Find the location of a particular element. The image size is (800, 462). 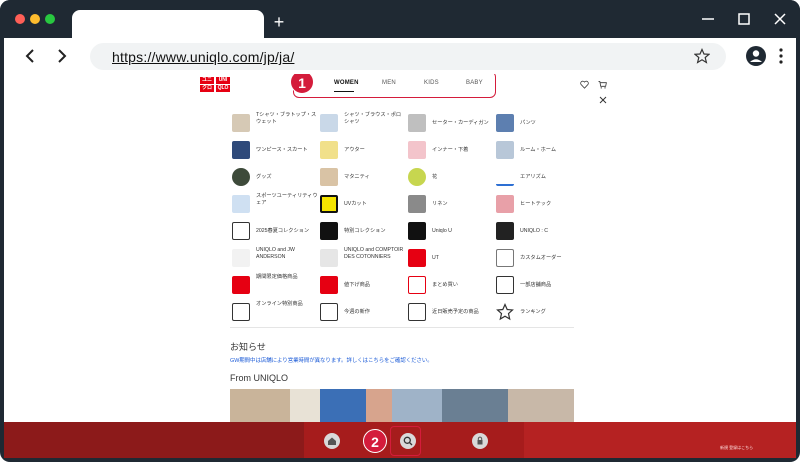

appbar-background-left is located at coordinates (154, 440).